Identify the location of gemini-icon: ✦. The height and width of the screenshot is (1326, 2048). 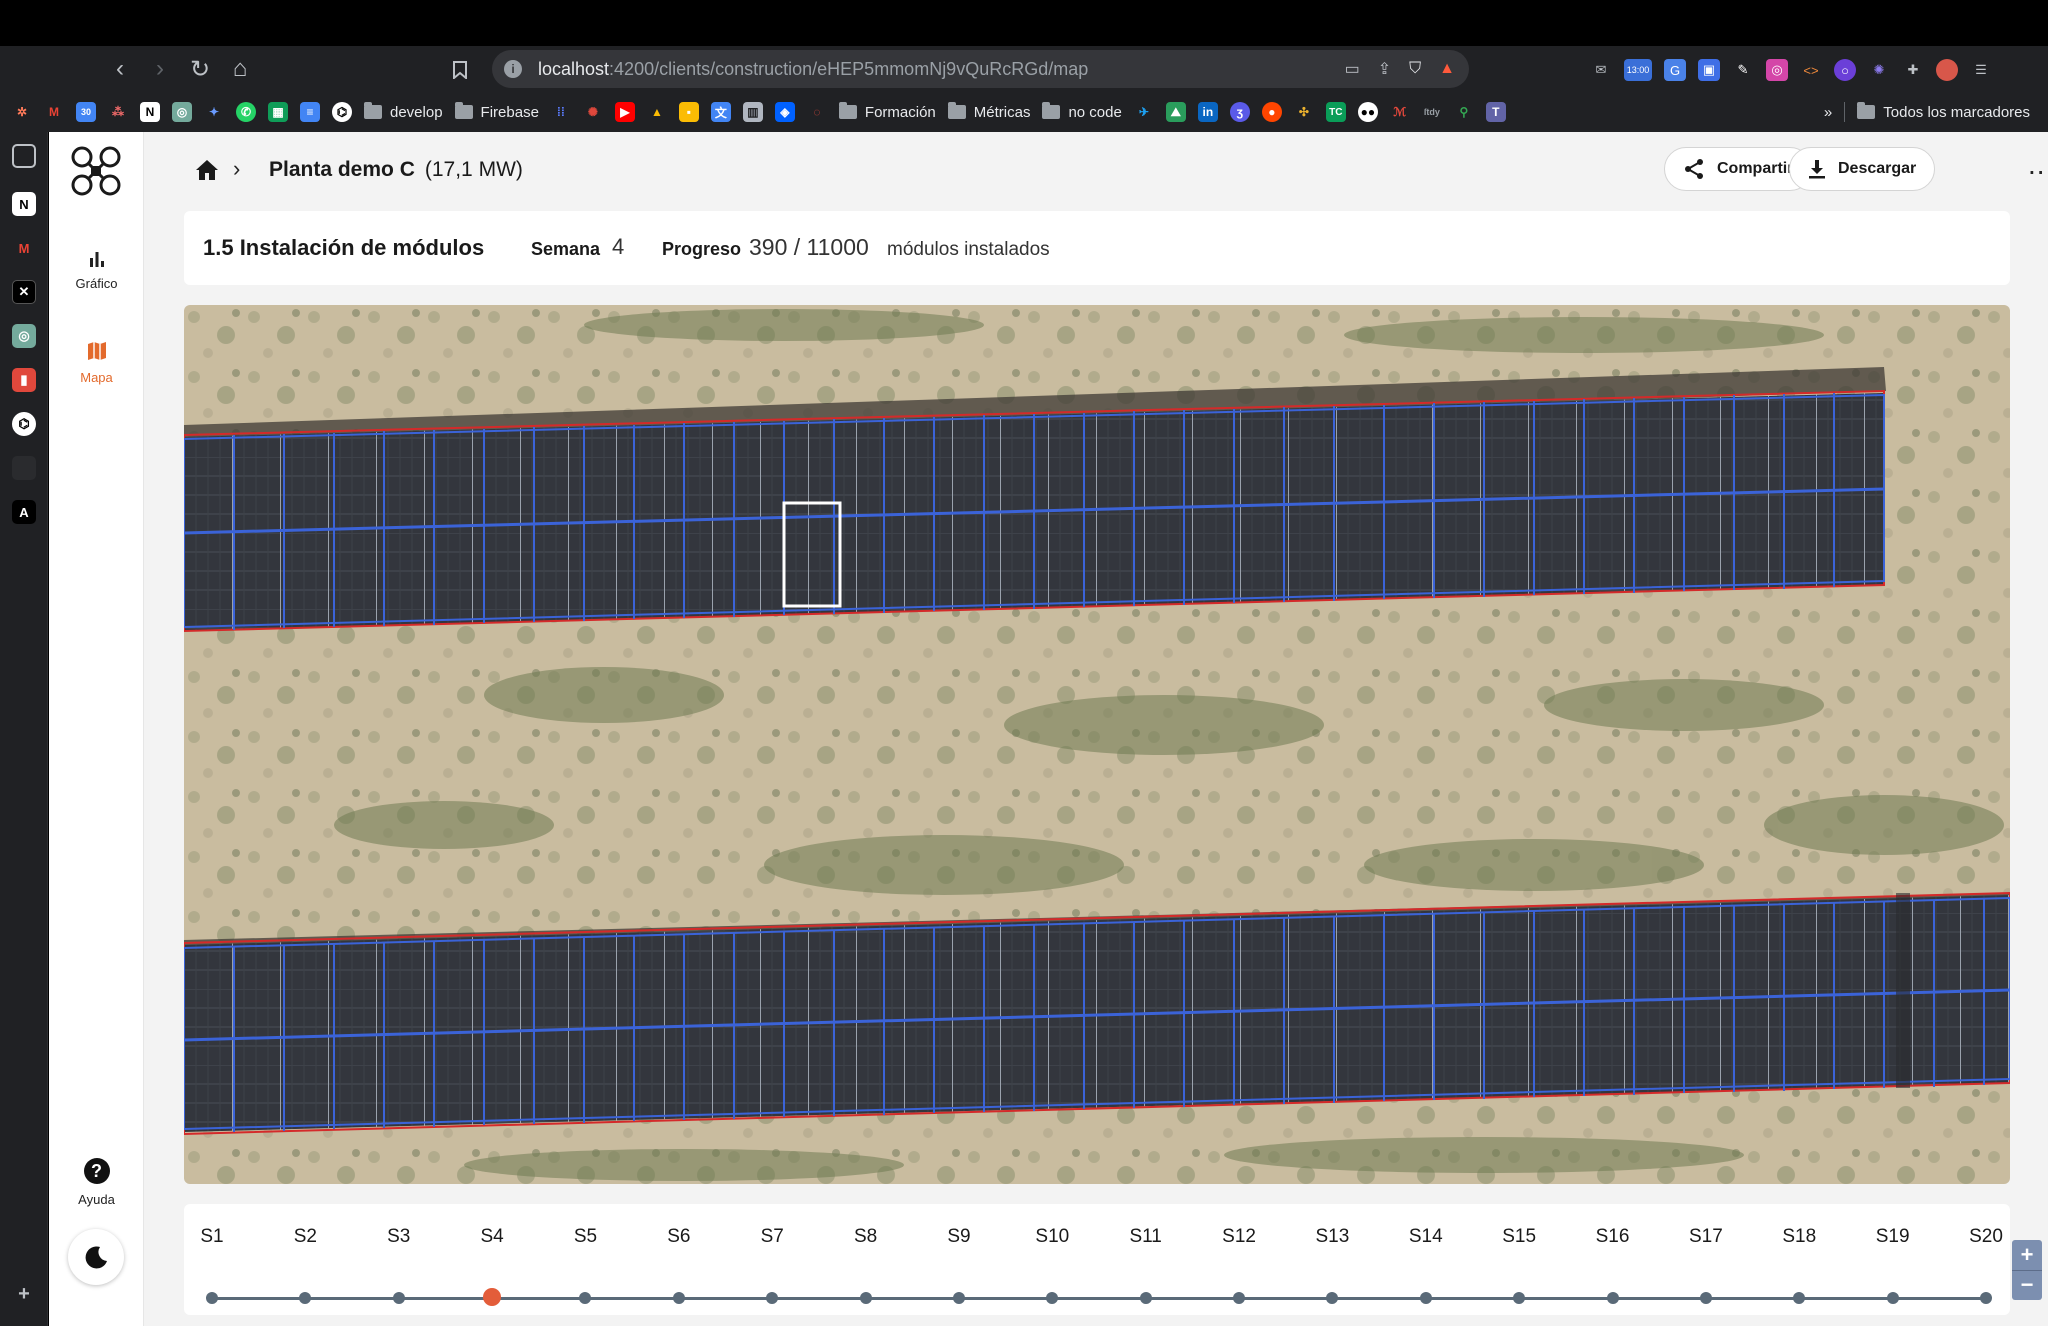
(214, 112).